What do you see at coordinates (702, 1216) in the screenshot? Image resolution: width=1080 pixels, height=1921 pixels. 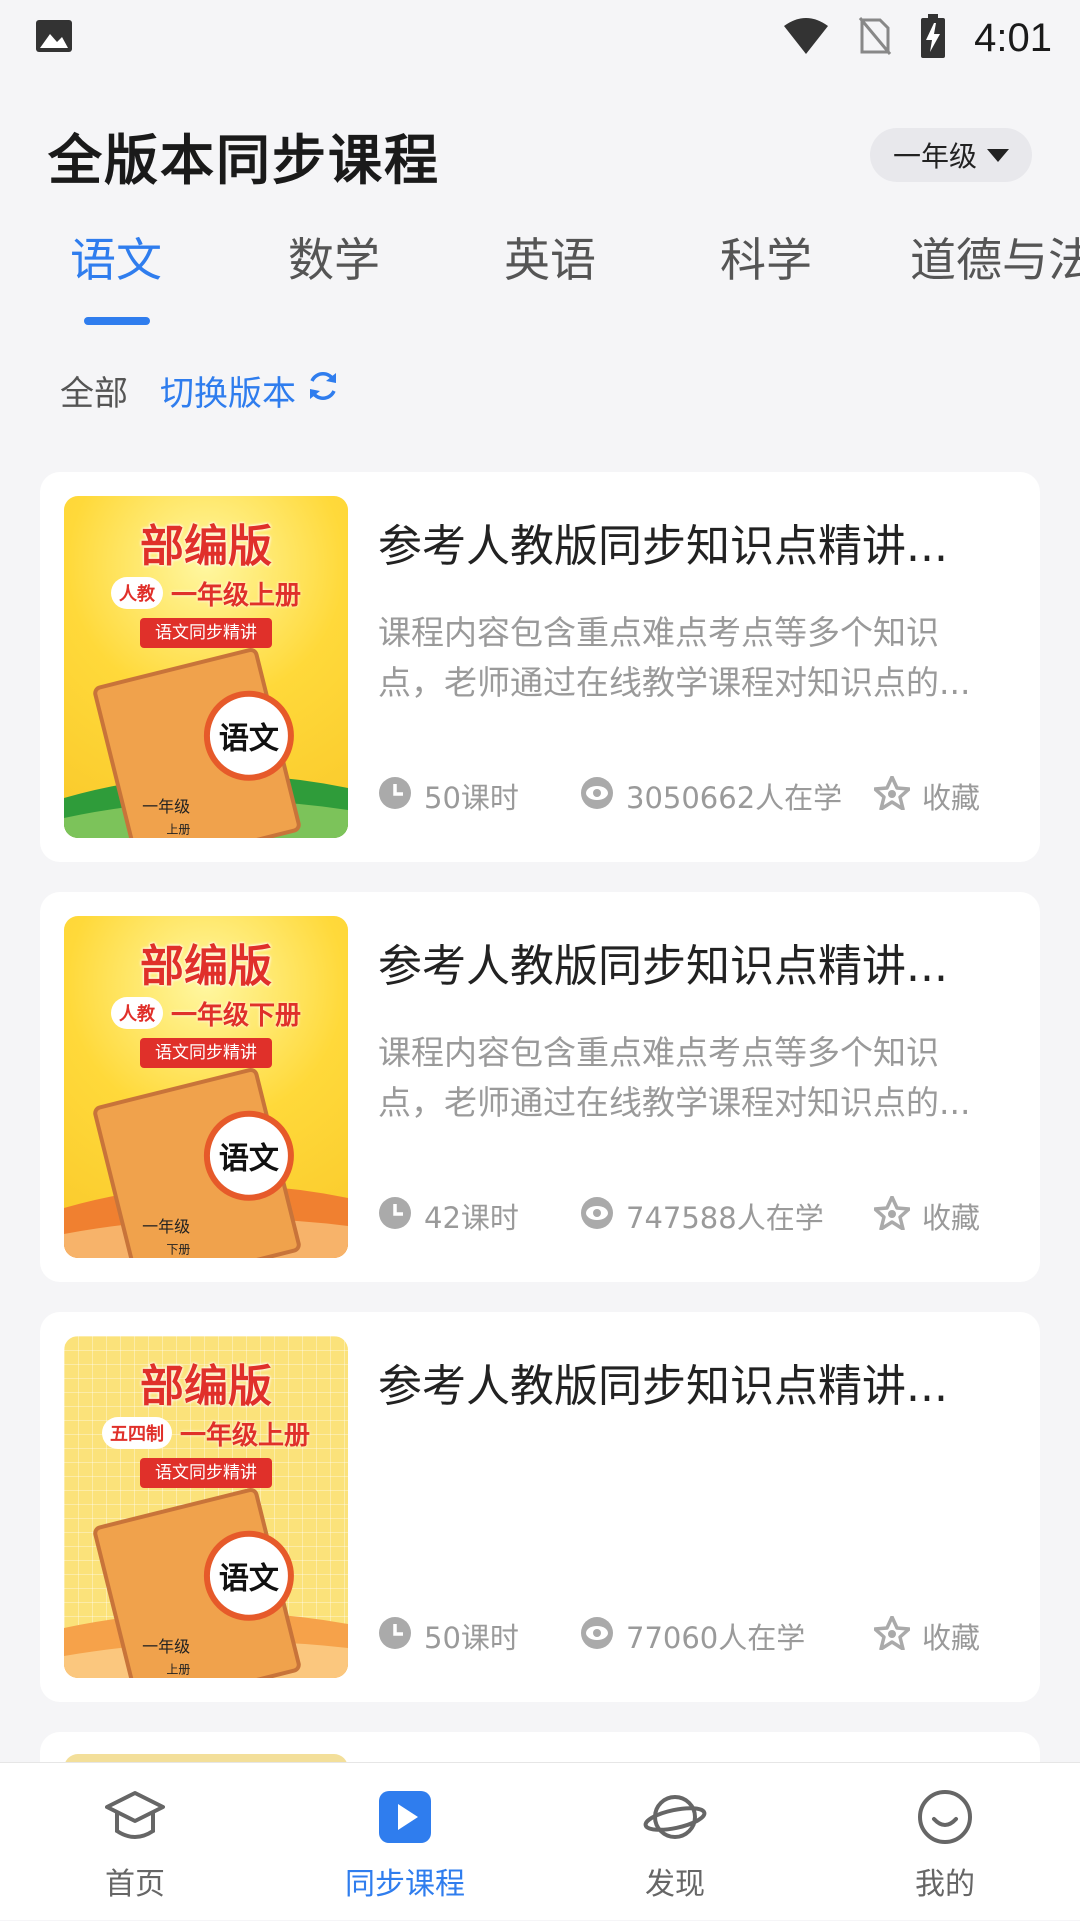 I see `learner-count: 747588人在学` at bounding box center [702, 1216].